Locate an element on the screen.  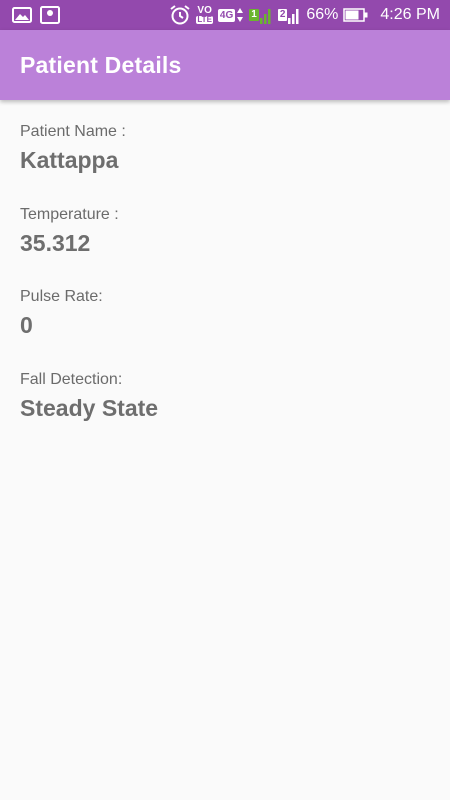
temperature-field: Temperature : 35.312 is located at coordinates (69, 231).